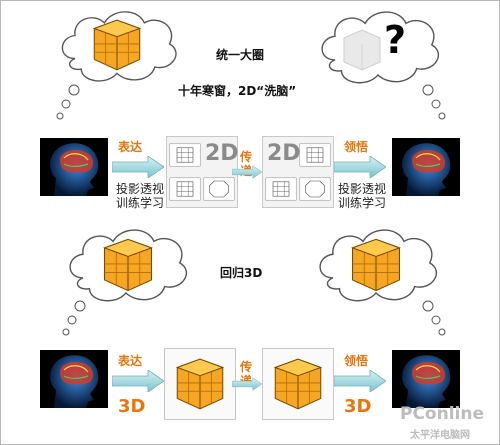 This screenshot has height=445, width=500. I want to click on brain-image-right-row2, so click(426, 379).